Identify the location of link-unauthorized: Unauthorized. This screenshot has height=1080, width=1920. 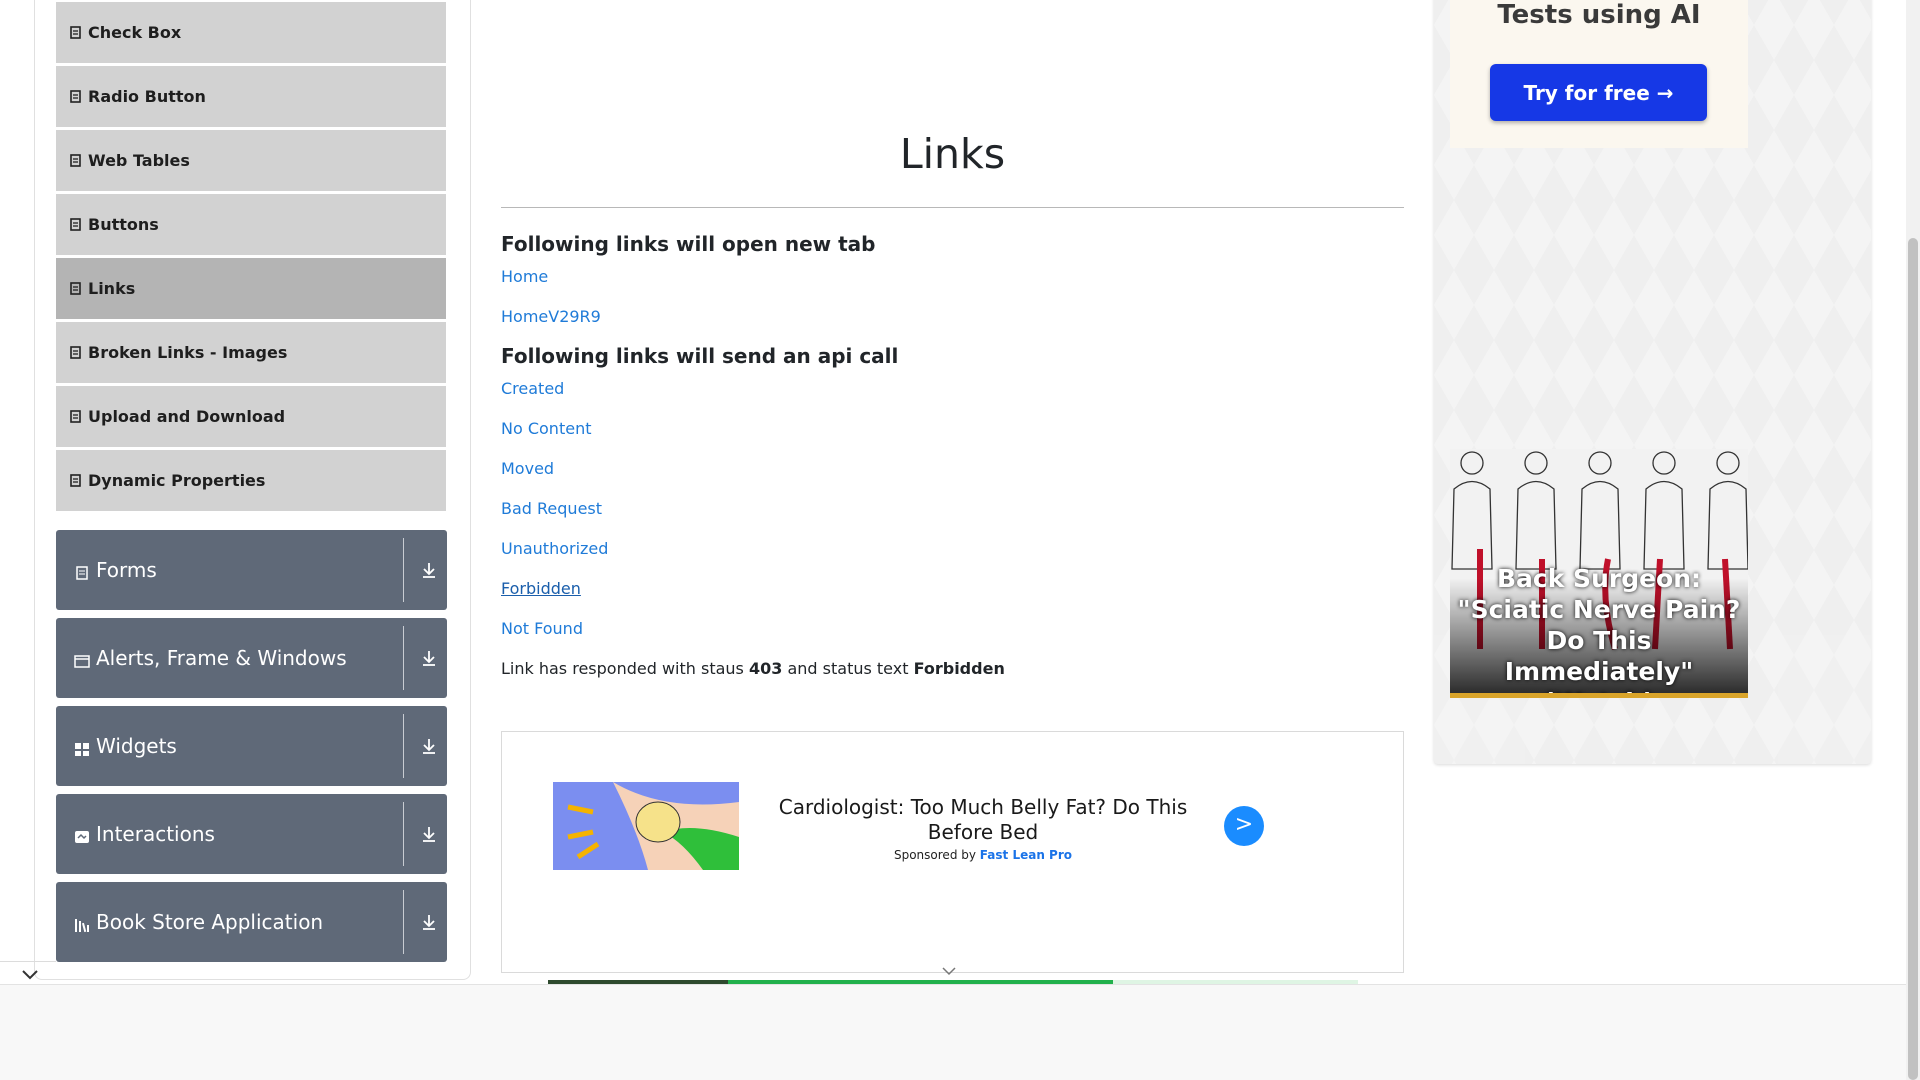
(554, 548).